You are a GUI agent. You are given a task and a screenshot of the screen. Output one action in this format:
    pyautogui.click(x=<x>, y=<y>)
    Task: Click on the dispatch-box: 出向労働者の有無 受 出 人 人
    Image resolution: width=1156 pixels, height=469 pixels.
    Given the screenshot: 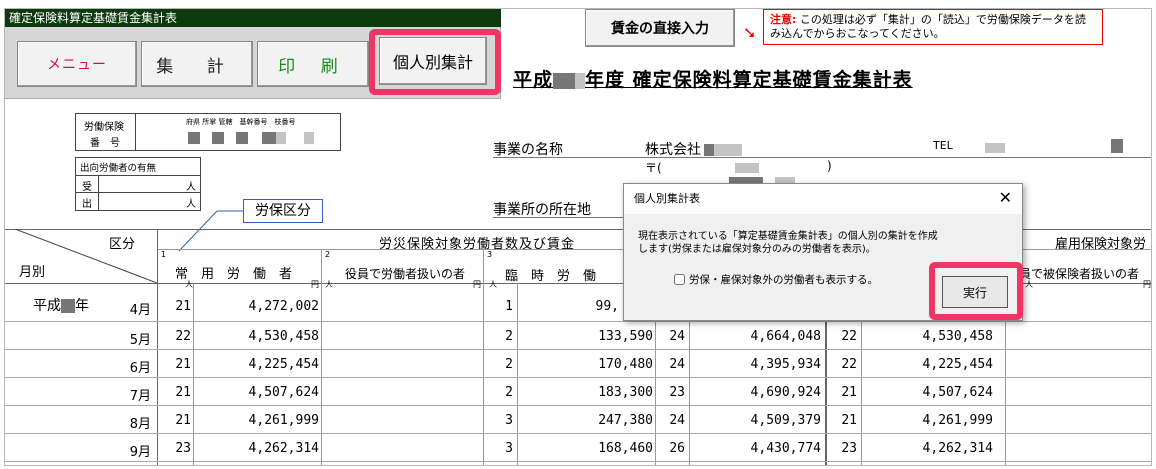 What is the action you would take?
    pyautogui.click(x=138, y=184)
    